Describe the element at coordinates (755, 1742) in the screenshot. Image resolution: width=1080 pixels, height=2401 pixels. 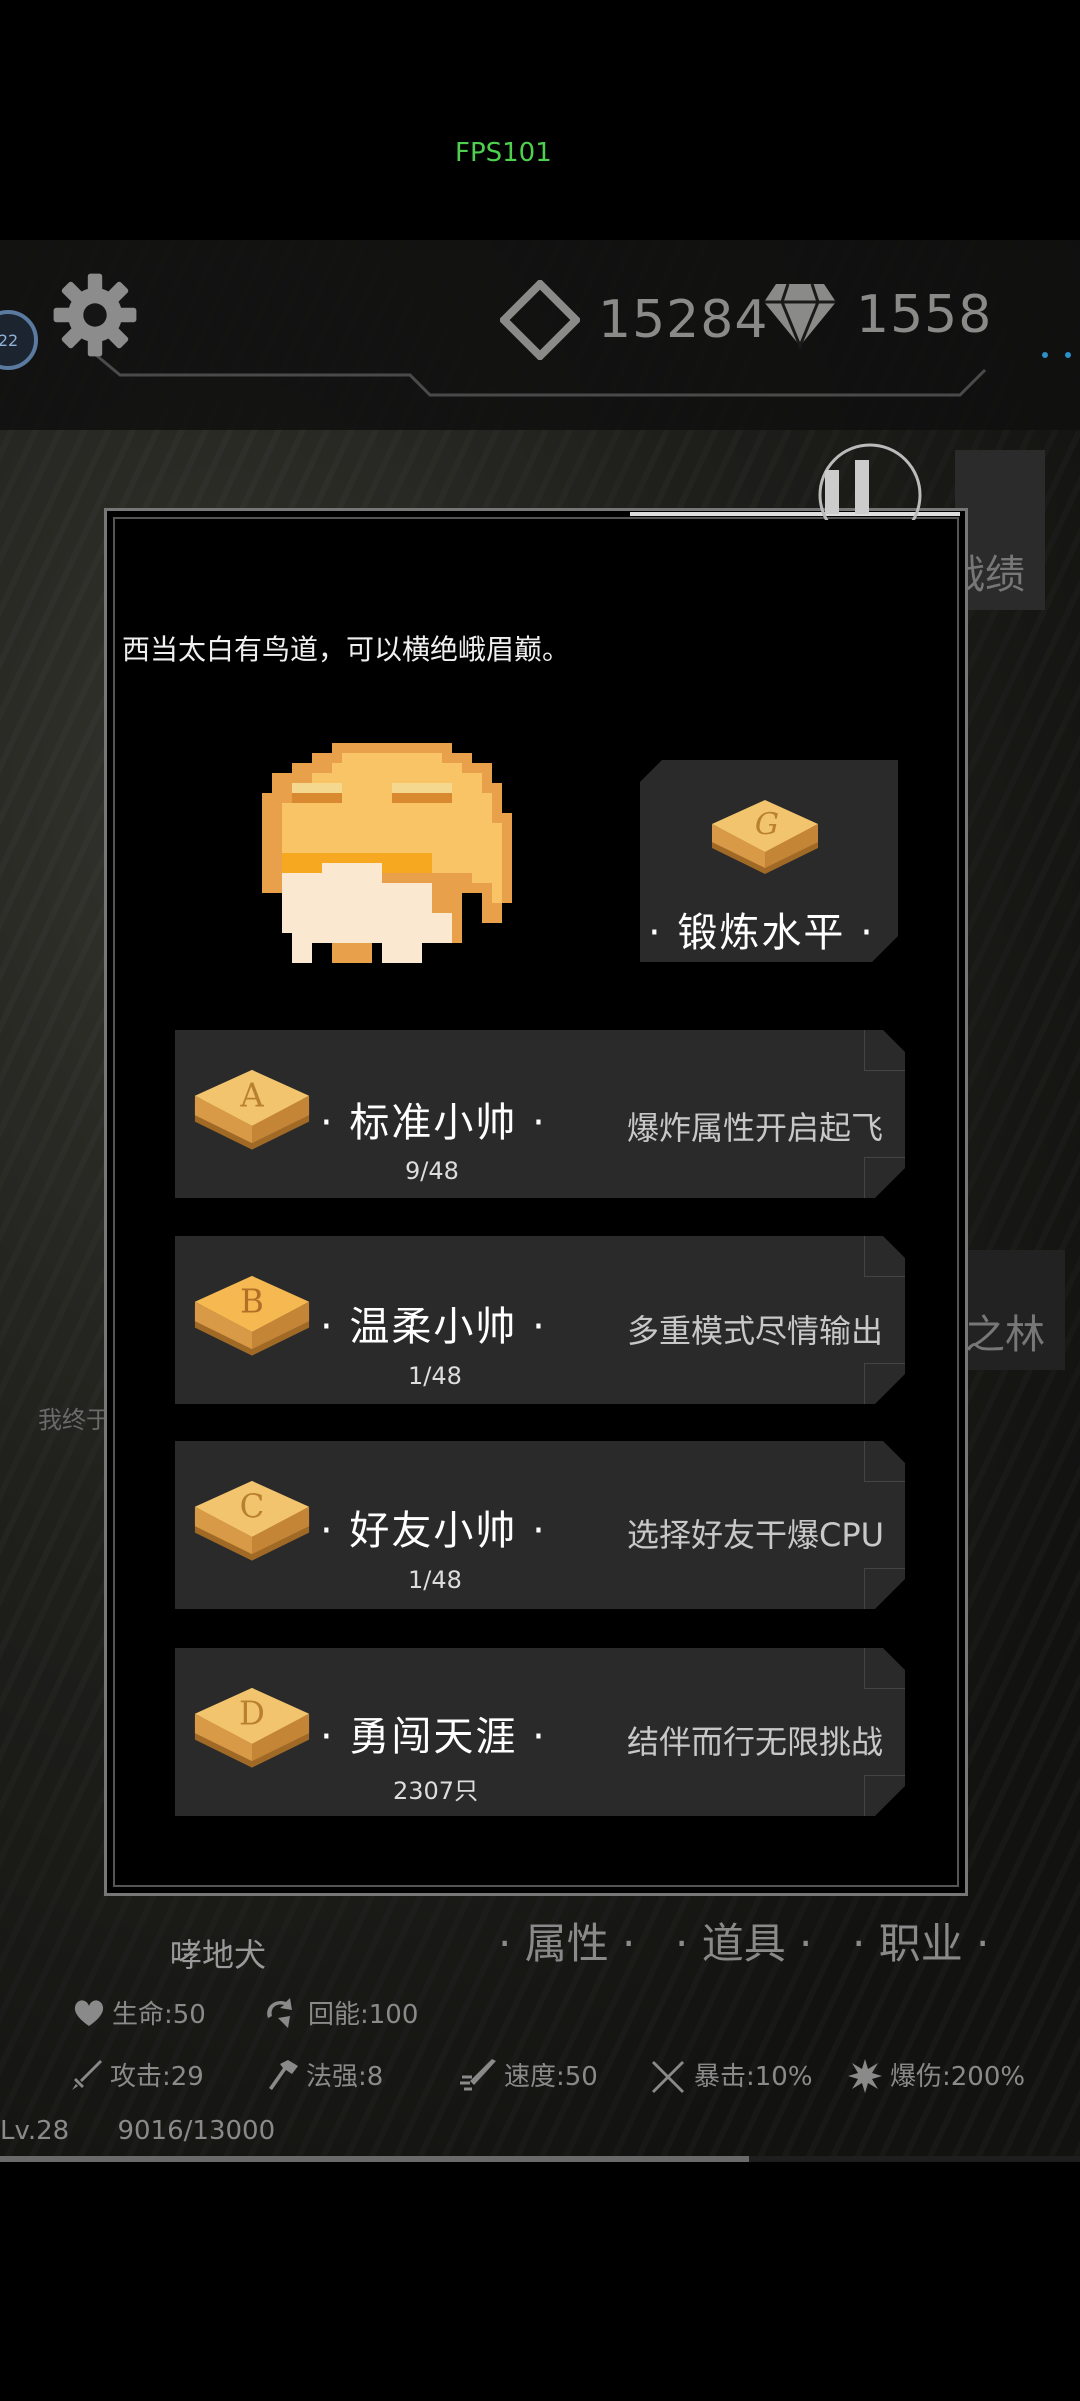
I see `mode-desc-adventure: 结伴而行无限挑战` at that location.